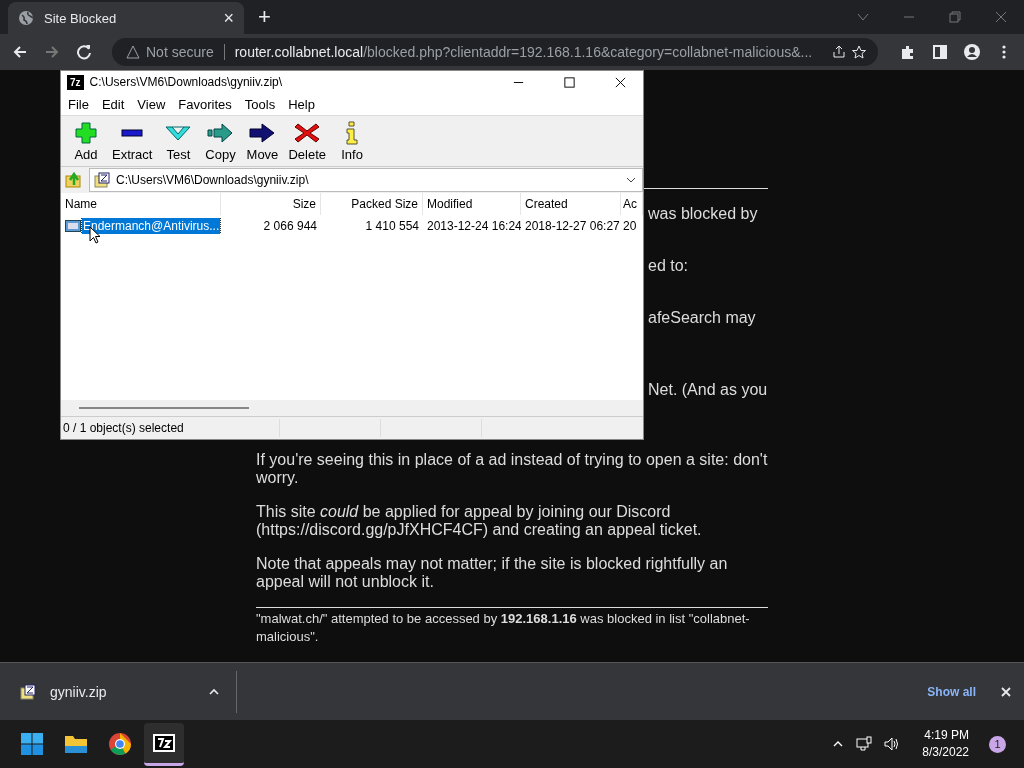 The width and height of the screenshot is (1024, 768). Describe the element at coordinates (114, 104) in the screenshot. I see `menu-item: Edit` at that location.